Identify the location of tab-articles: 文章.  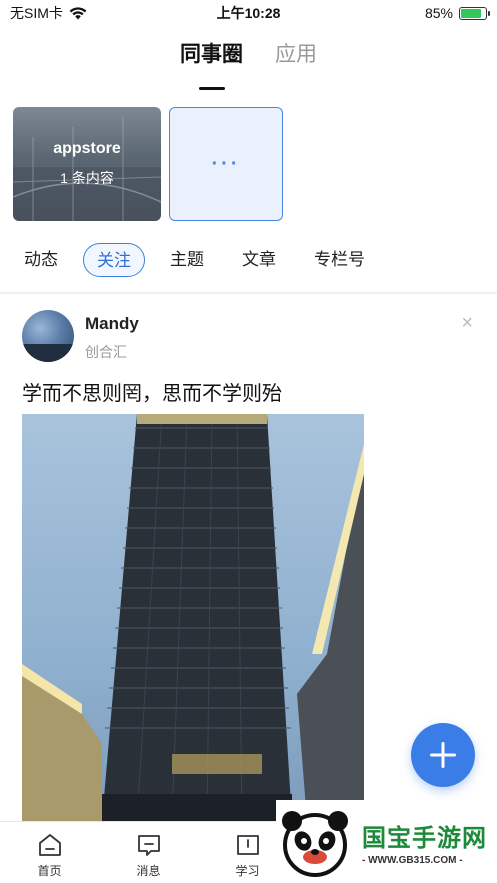
(259, 260).